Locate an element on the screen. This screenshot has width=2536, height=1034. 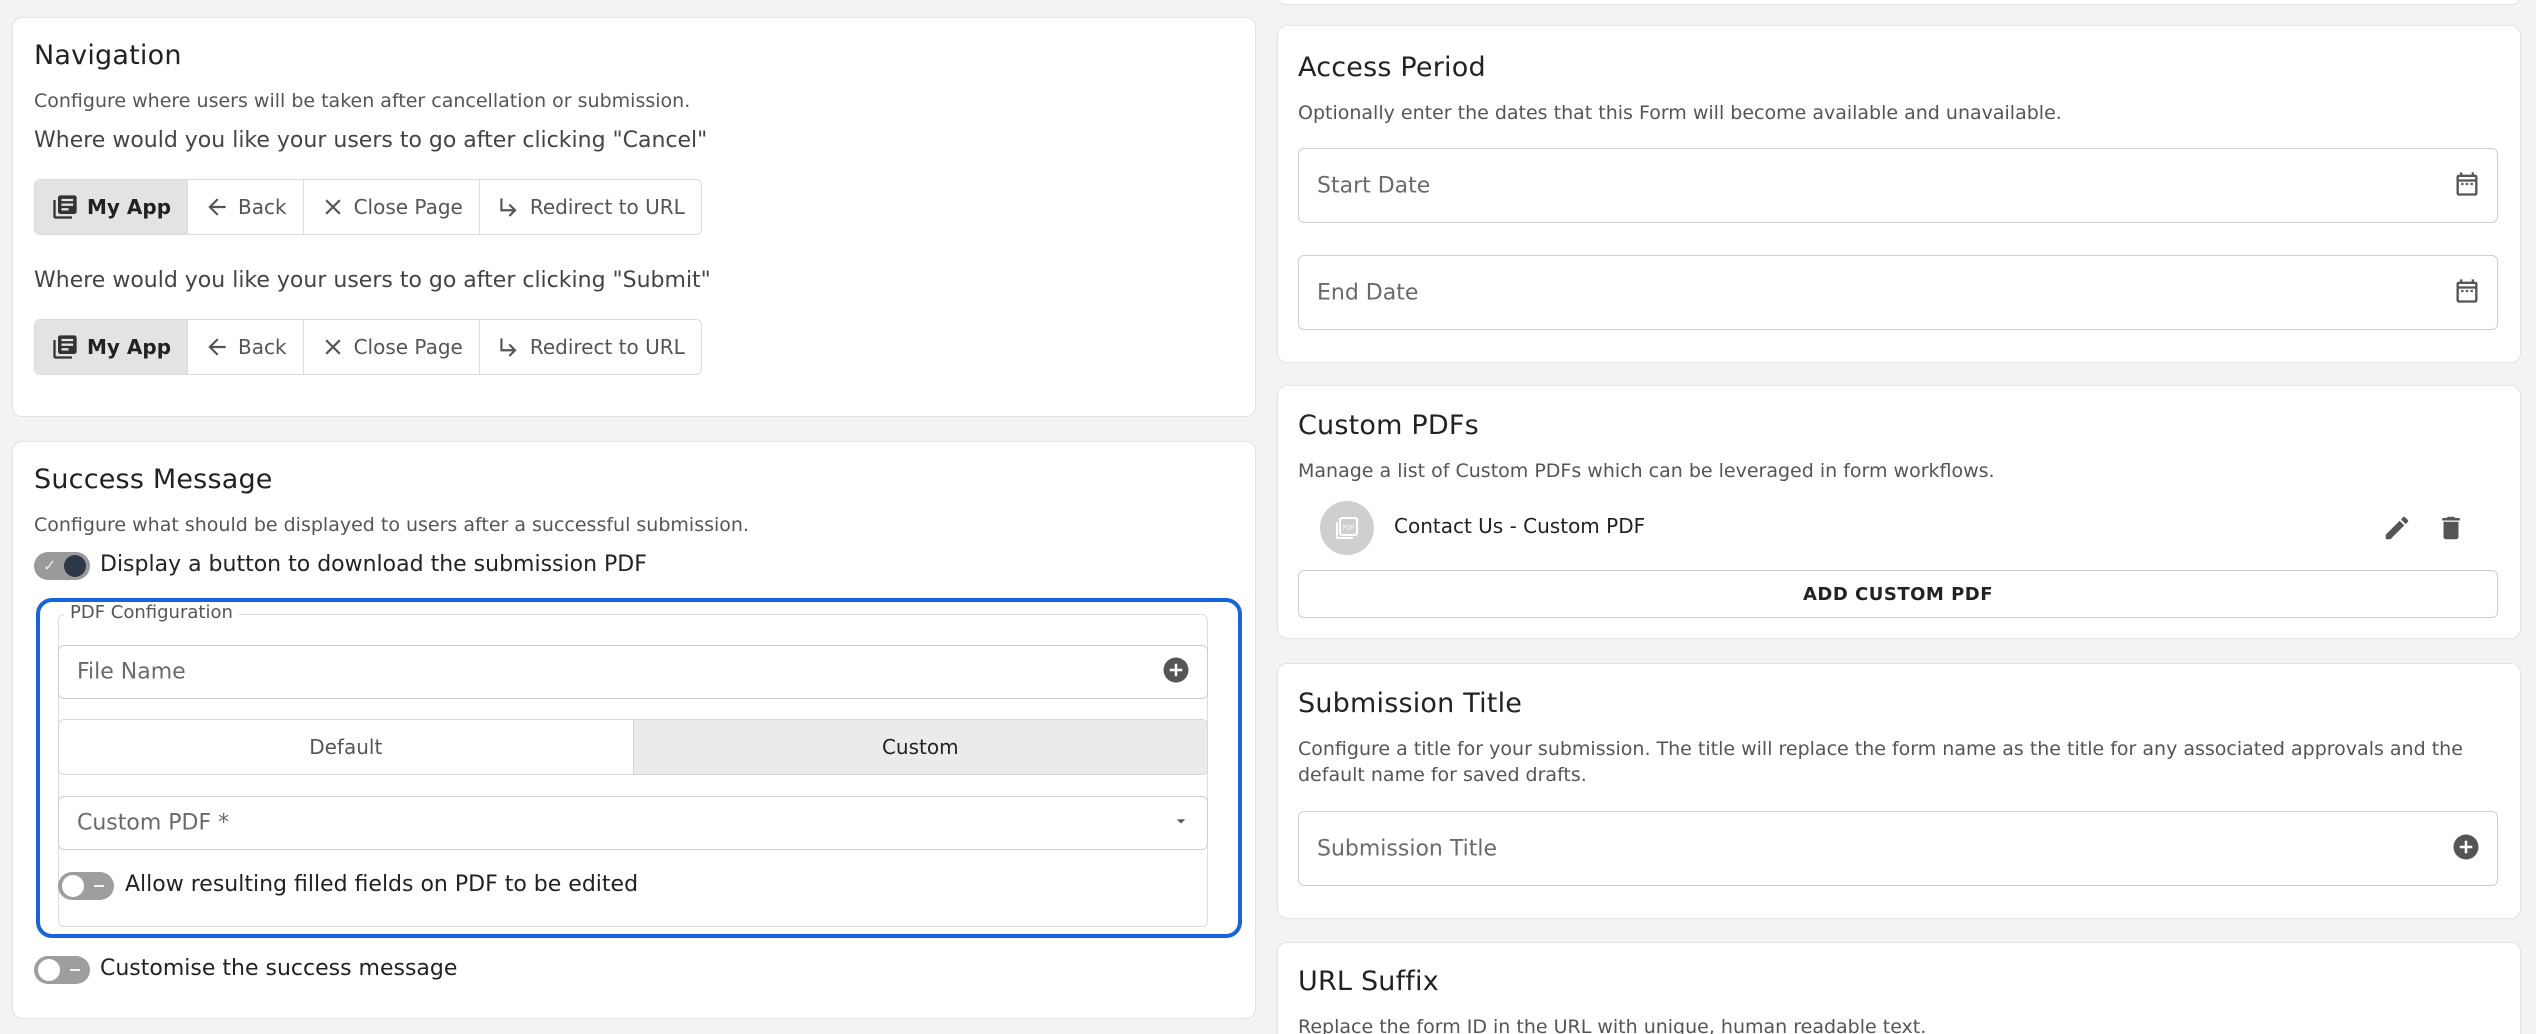
custom-pdfs-title: Custom PDFs is located at coordinates (1388, 425).